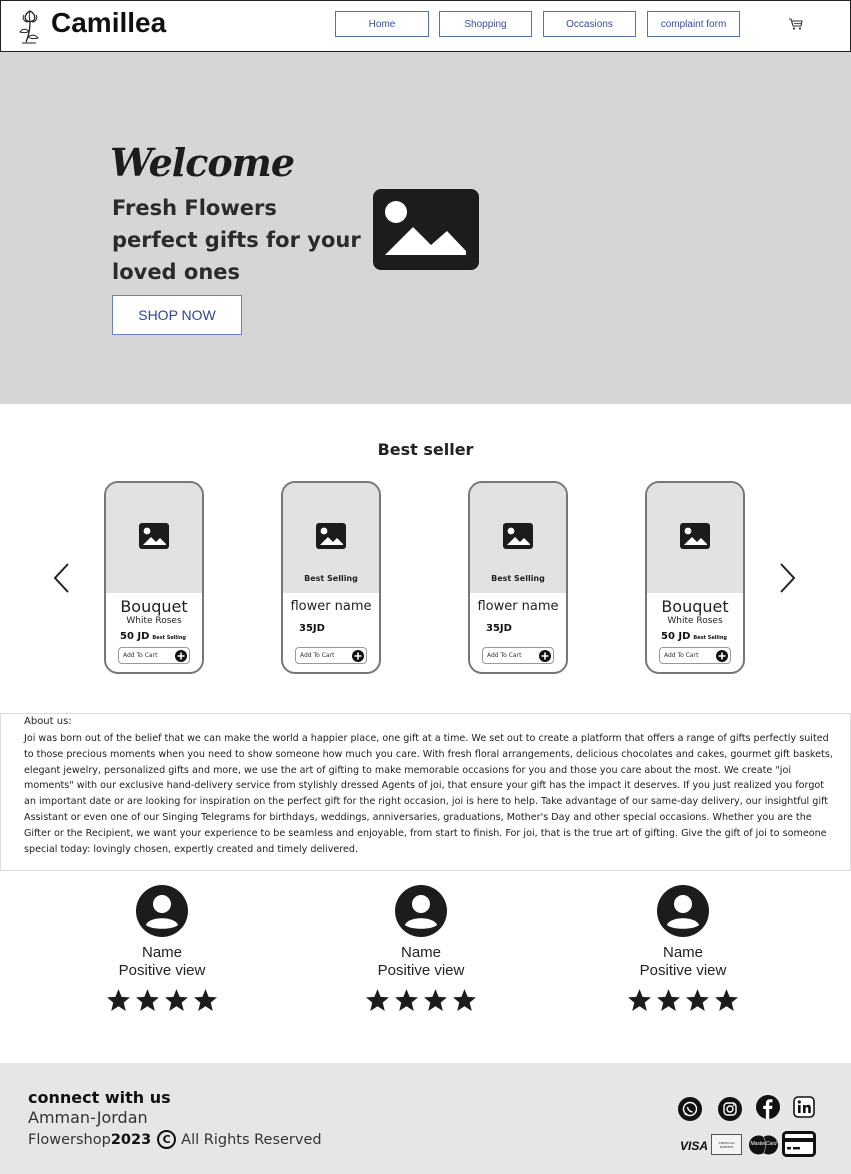  What do you see at coordinates (796, 24) in the screenshot?
I see `cart-icon` at bounding box center [796, 24].